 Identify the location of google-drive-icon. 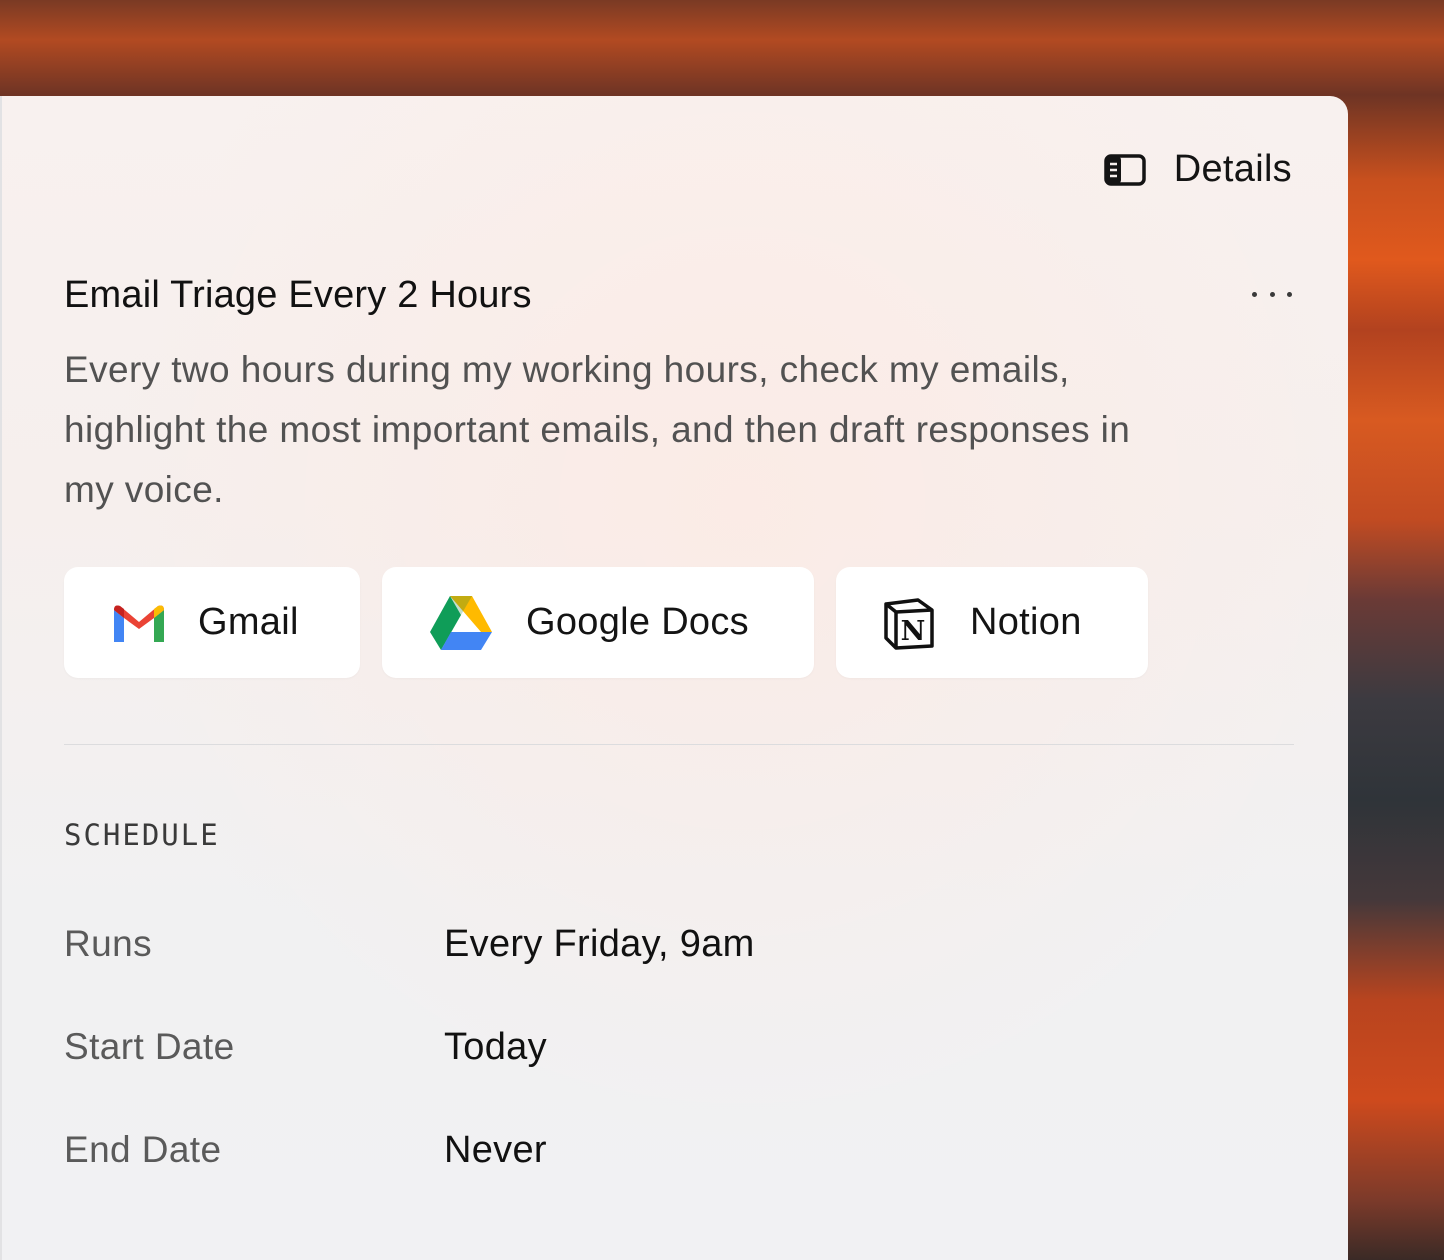
(461, 623).